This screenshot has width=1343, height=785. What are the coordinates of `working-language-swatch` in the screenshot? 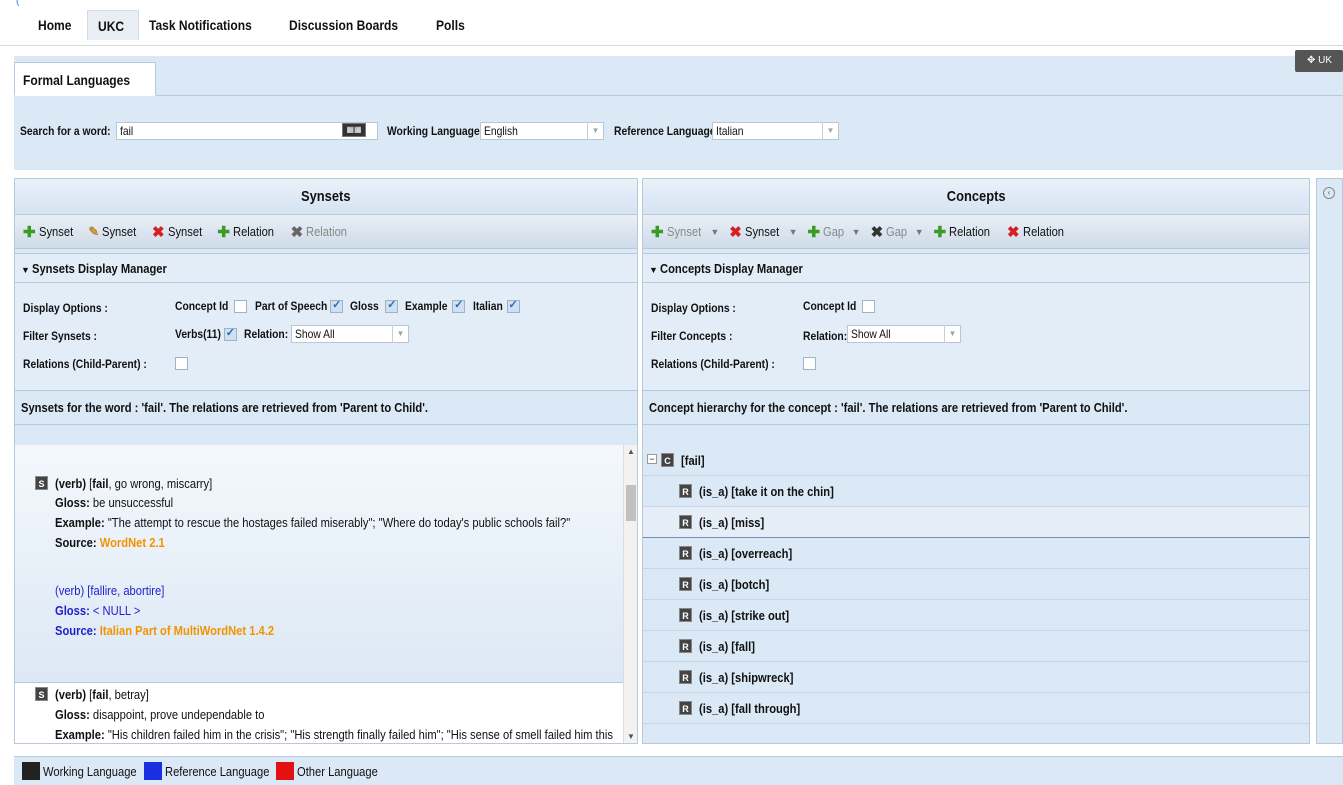 It's located at (31, 771).